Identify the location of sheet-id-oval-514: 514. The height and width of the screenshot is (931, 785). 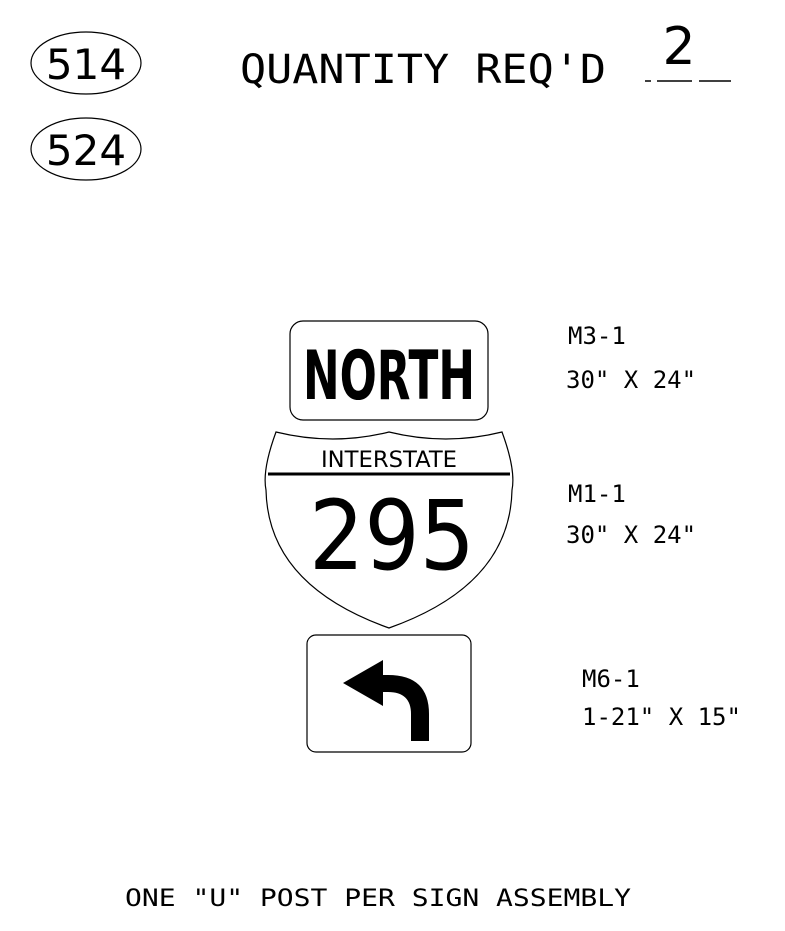
(86, 63).